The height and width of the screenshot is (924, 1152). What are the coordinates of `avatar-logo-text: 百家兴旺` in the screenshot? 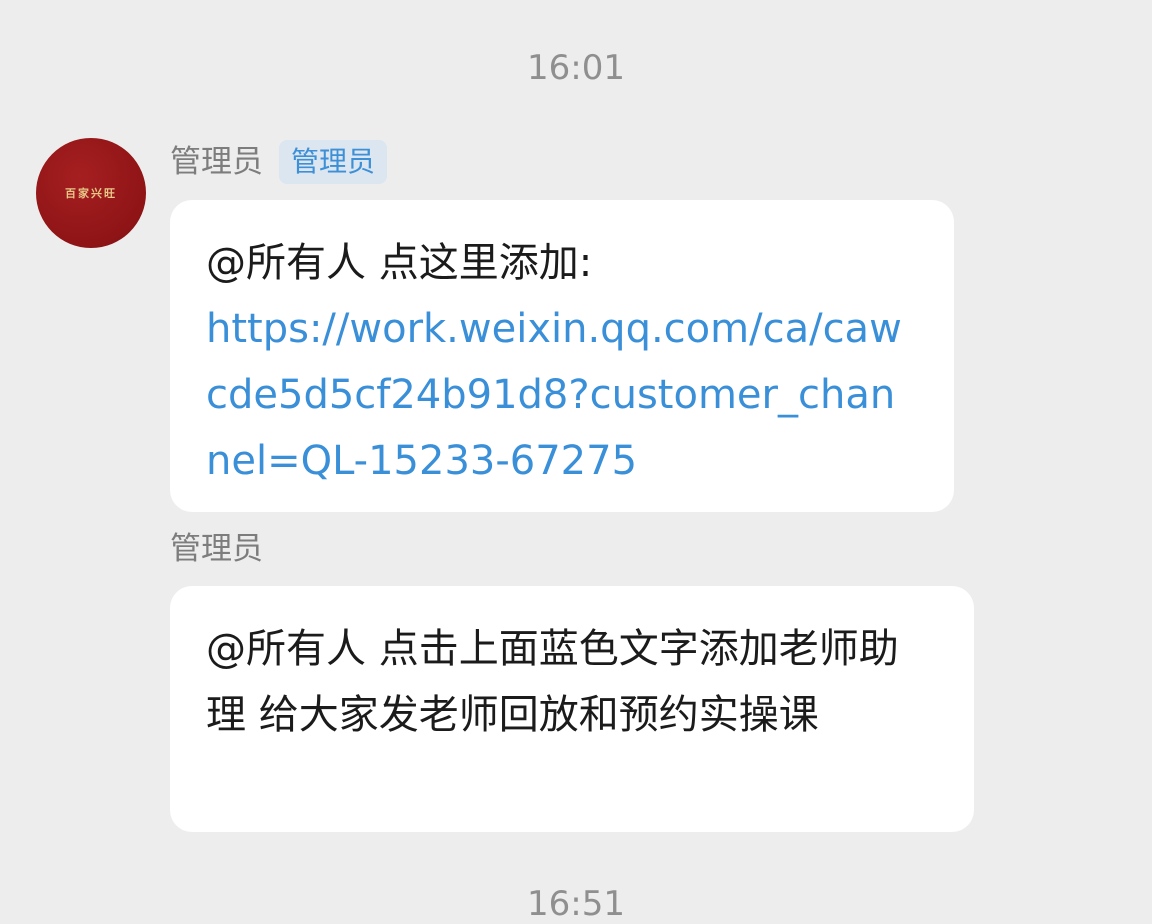 It's located at (91, 193).